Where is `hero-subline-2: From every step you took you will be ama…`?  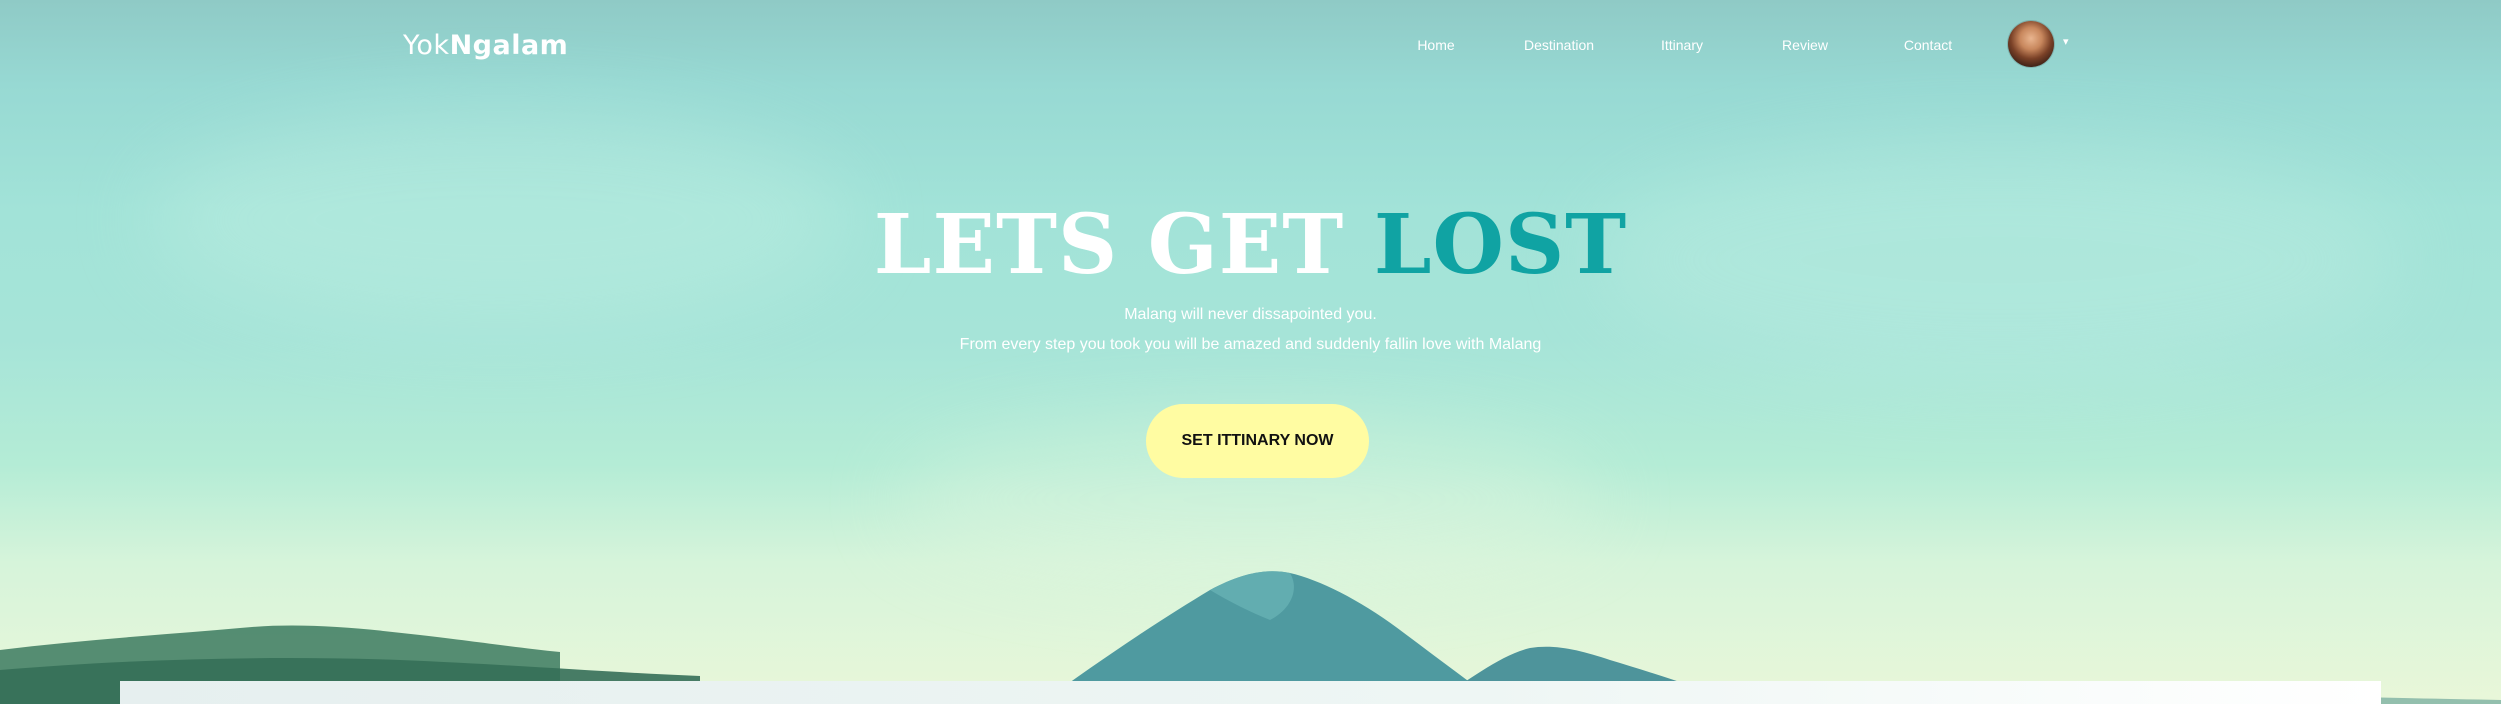 hero-subline-2: From every step you took you will be ama… is located at coordinates (1250, 344).